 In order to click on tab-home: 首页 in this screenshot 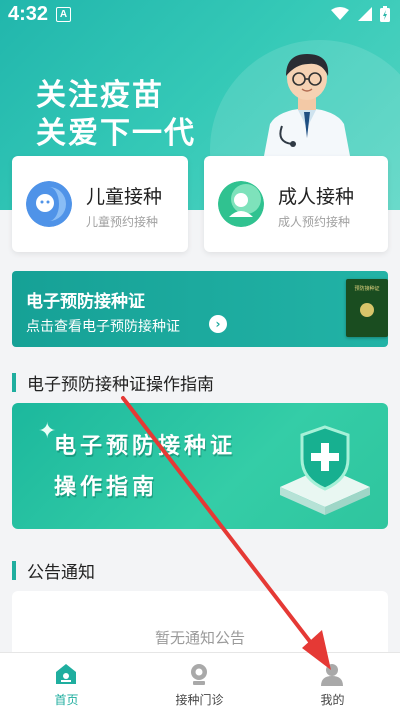, I will do `click(66, 682)`.